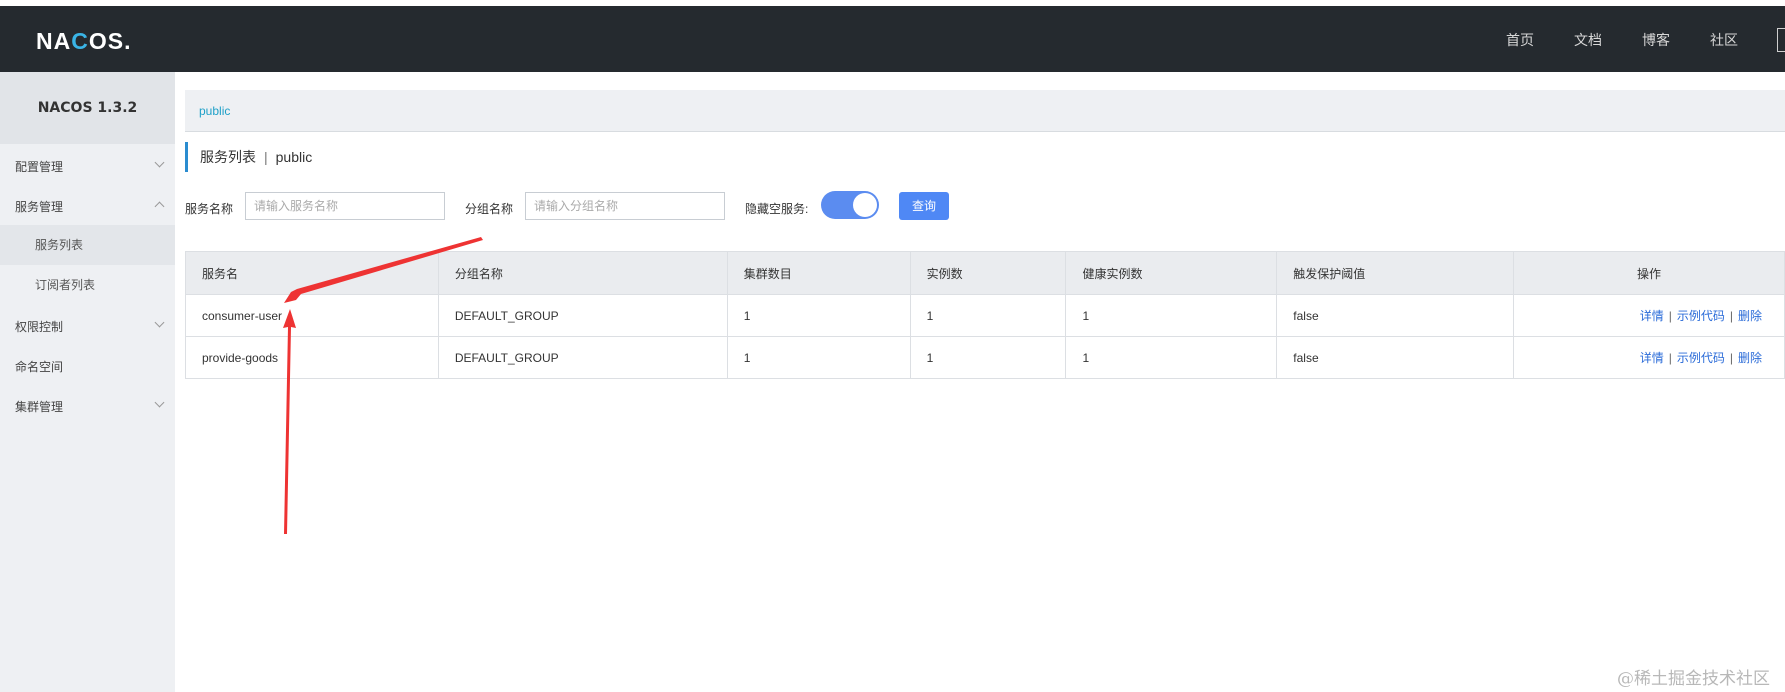 This screenshot has height=692, width=1785. Describe the element at coordinates (1171, 273) in the screenshot. I see `column-header: 健康实例数` at that location.